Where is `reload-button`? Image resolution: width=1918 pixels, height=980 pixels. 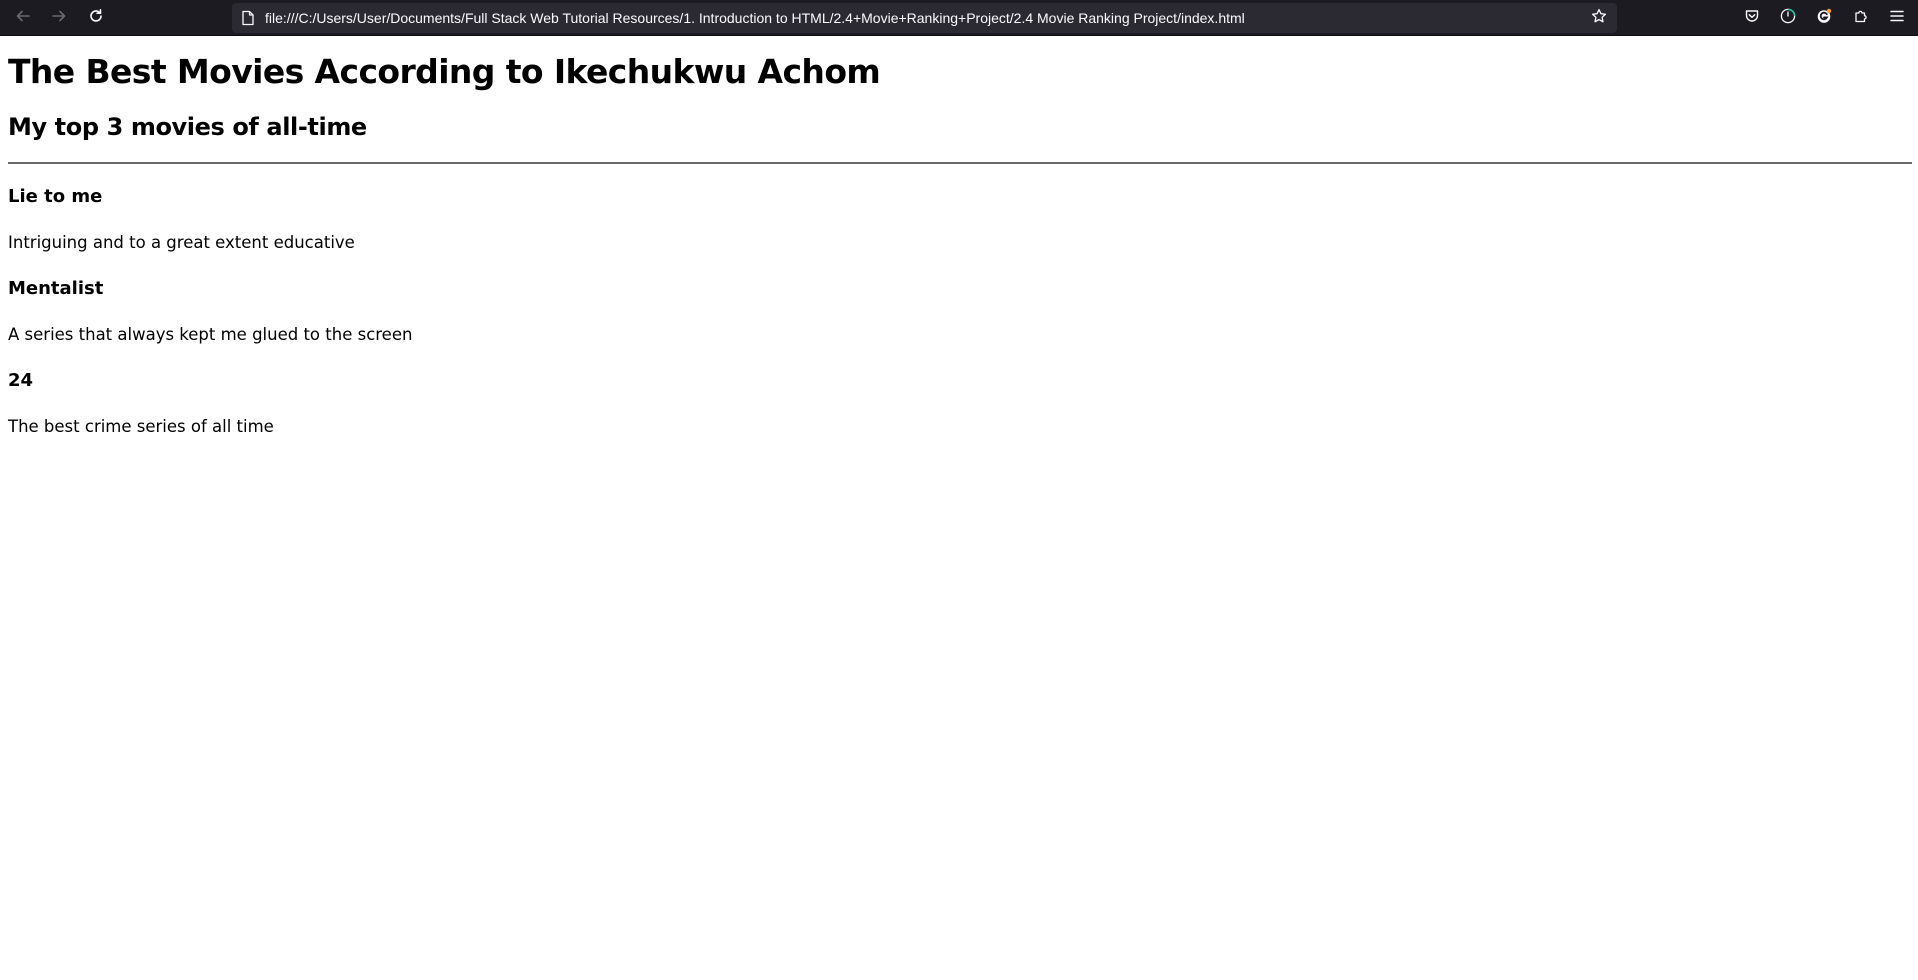 reload-button is located at coordinates (96, 18).